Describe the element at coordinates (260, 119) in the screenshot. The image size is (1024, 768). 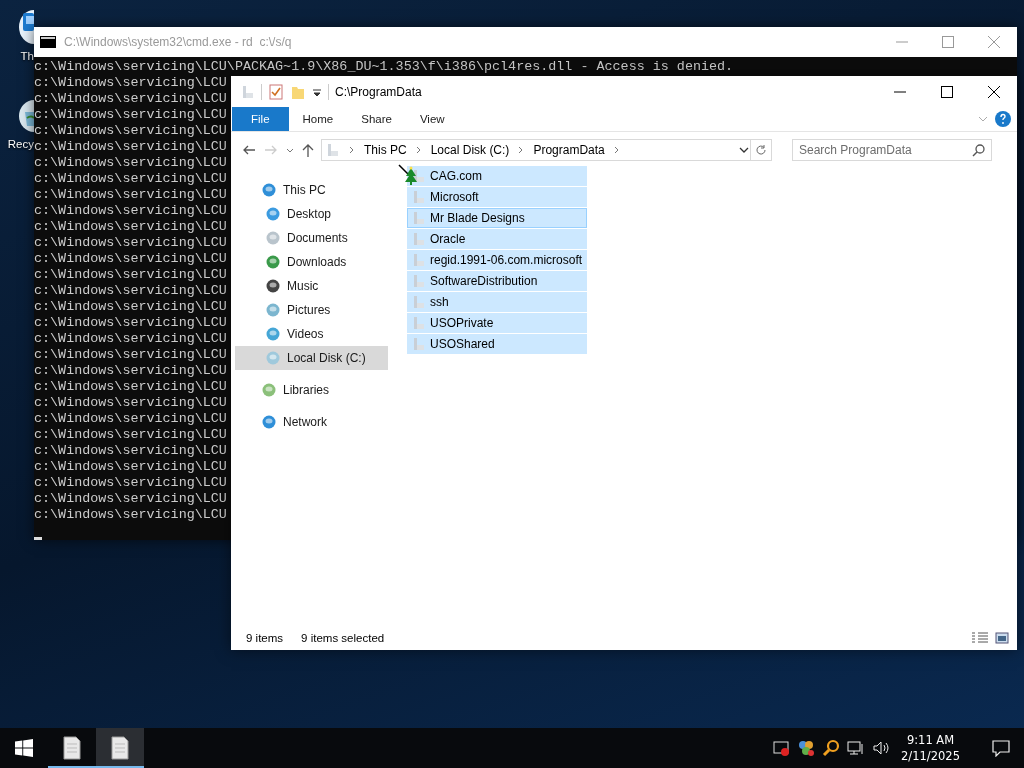
I see `file-menu-button: File` at that location.